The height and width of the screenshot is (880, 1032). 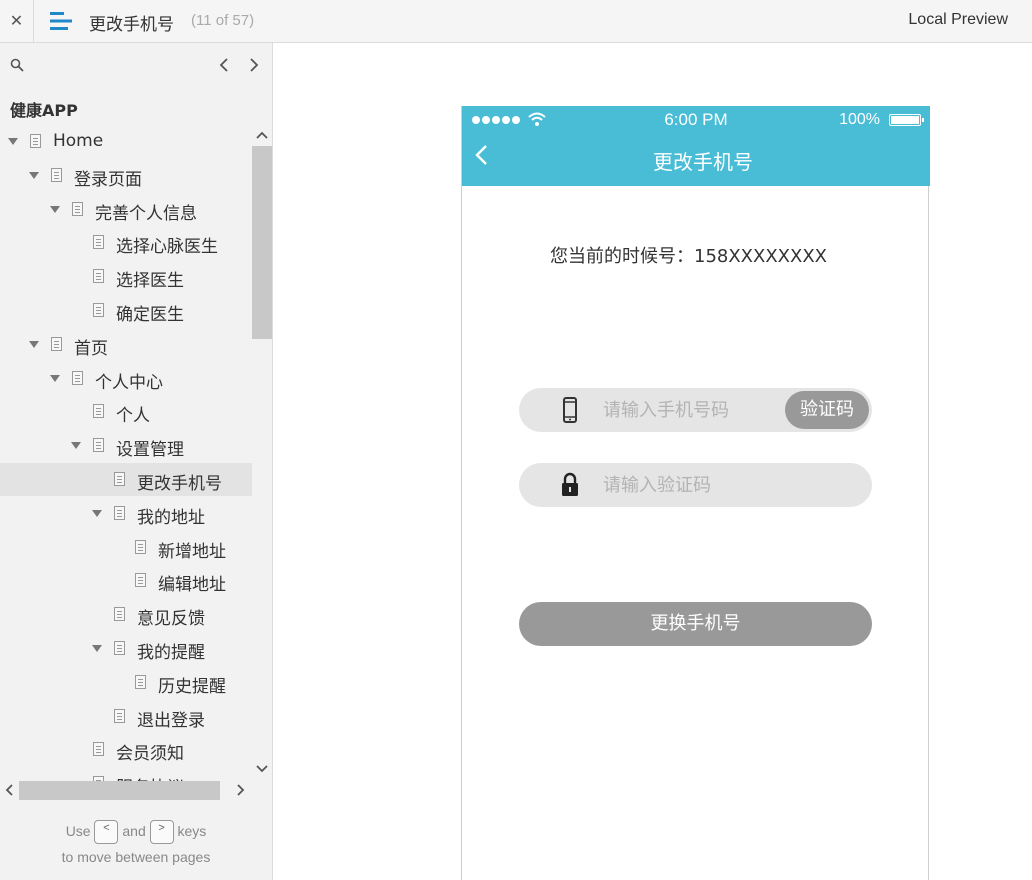 I want to click on tree-item: 选择心脉医生, so click(x=126, y=242).